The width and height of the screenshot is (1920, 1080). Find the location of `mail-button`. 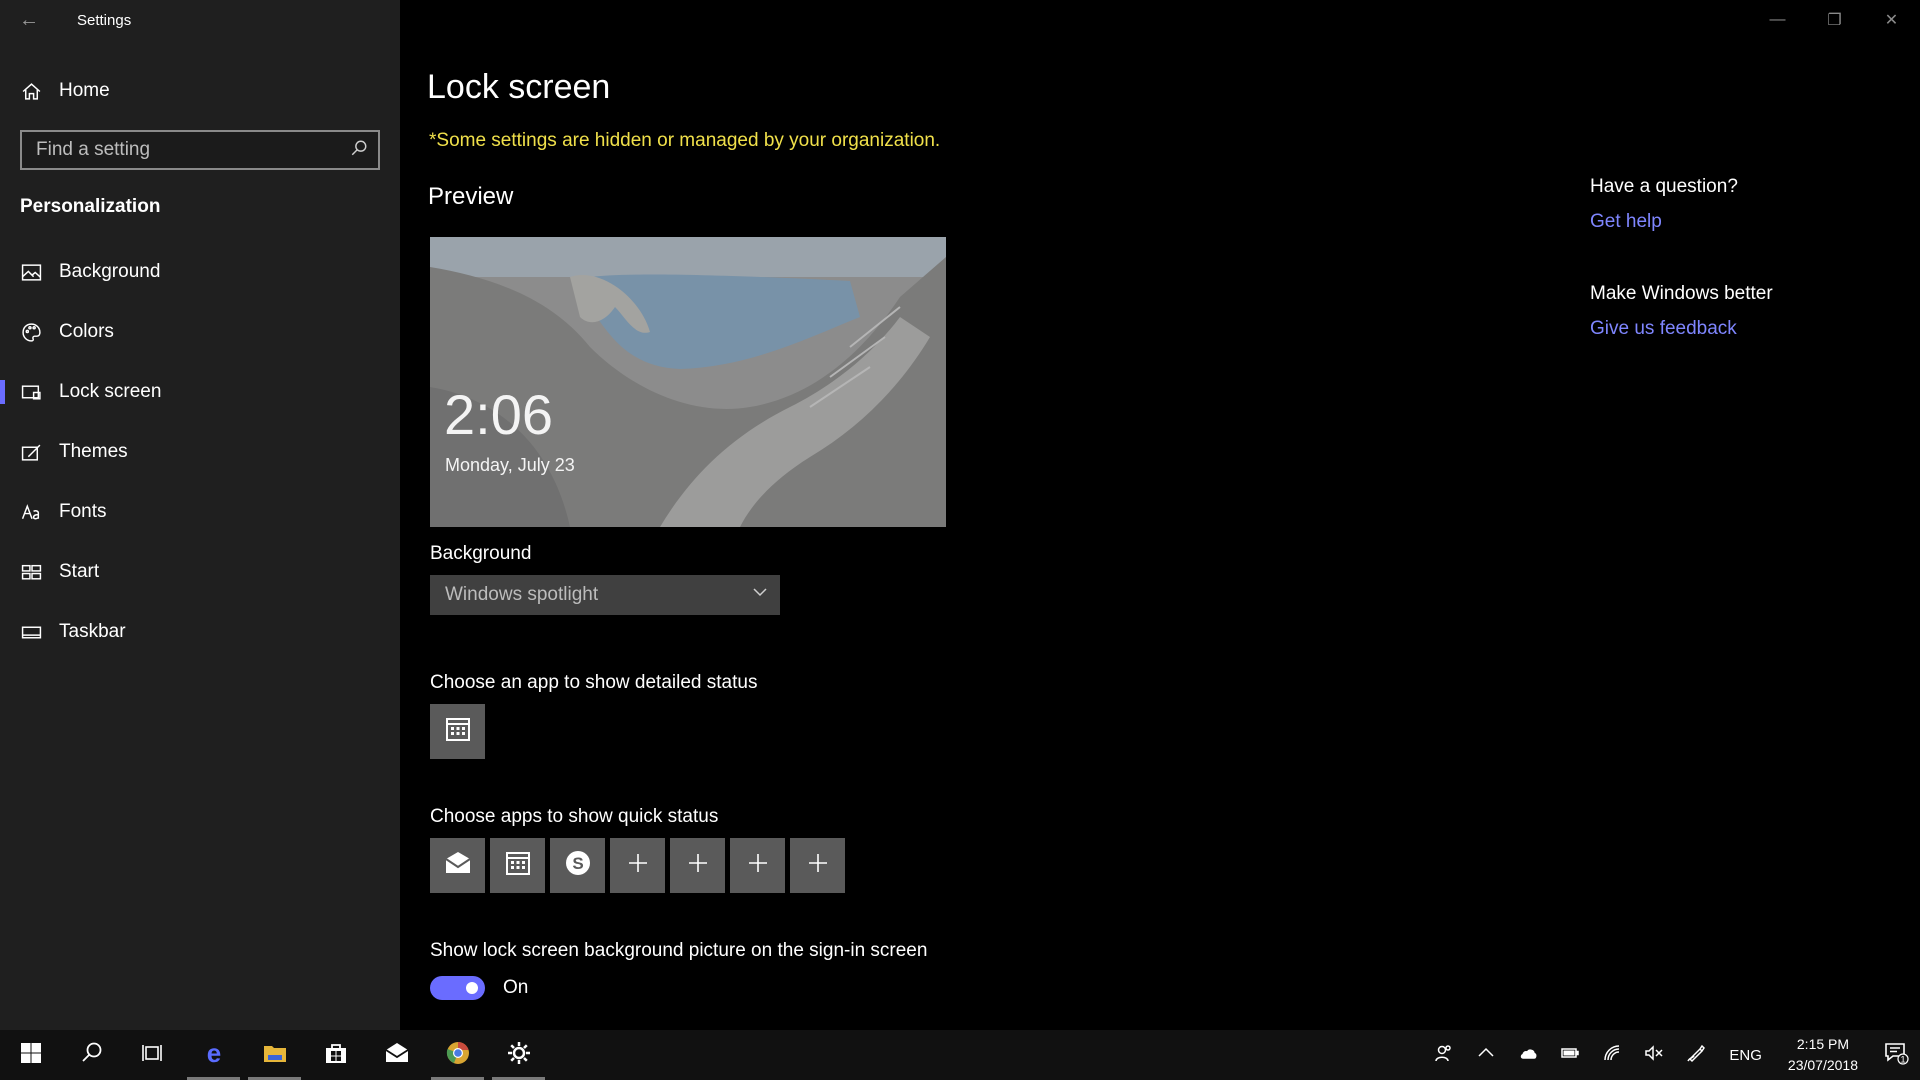

mail-button is located at coordinates (396, 1055).